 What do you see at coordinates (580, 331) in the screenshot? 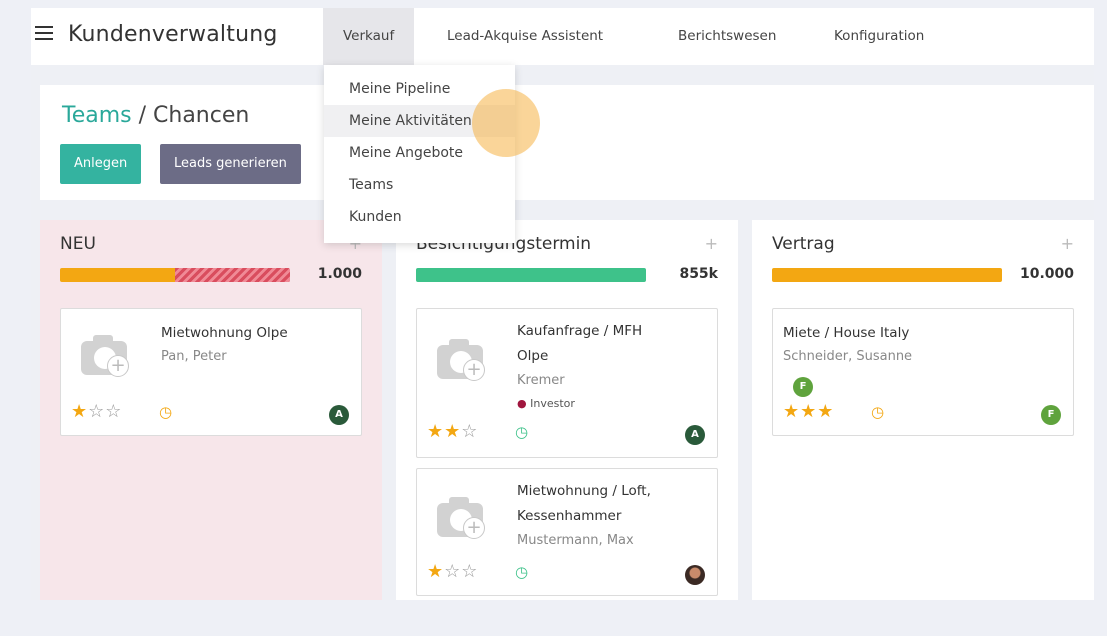
I see `card-title-line1: Kaufanfrage / MFH` at bounding box center [580, 331].